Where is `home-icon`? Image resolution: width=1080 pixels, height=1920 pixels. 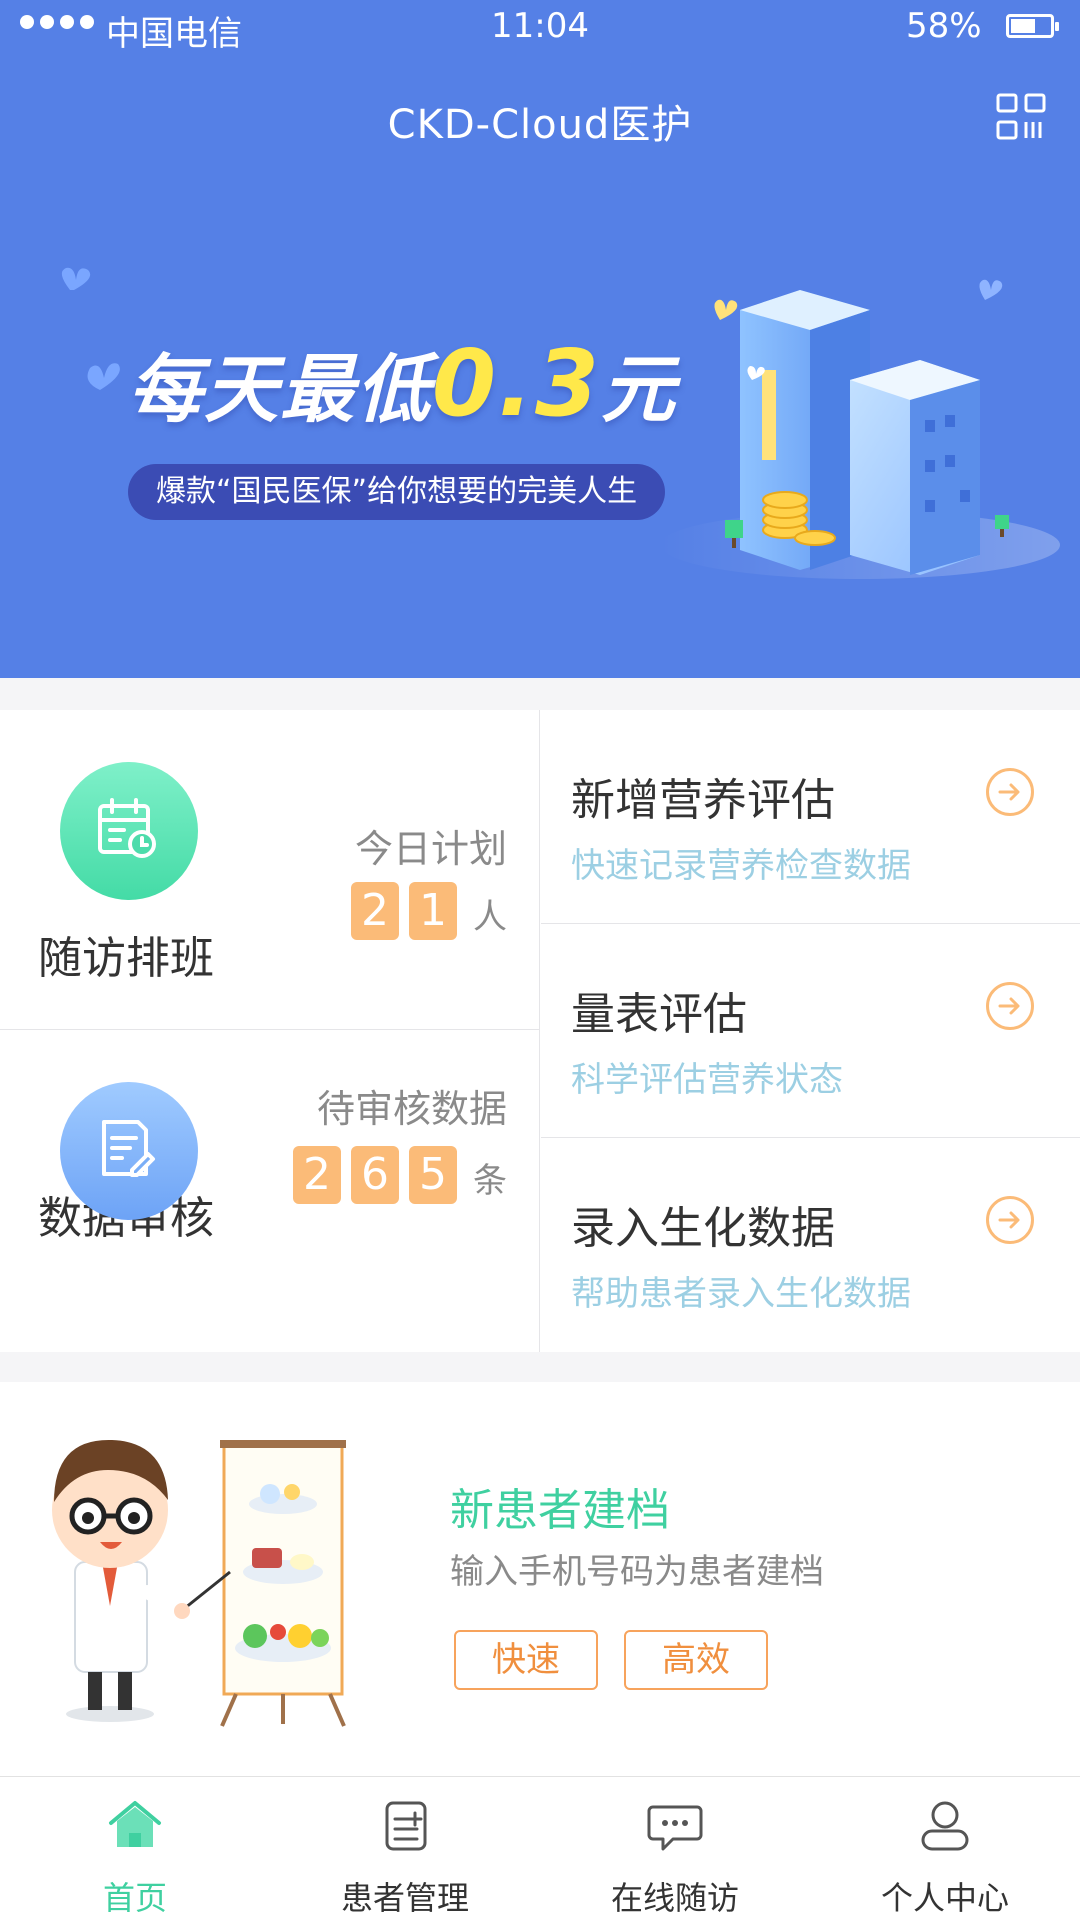 home-icon is located at coordinates (135, 1824).